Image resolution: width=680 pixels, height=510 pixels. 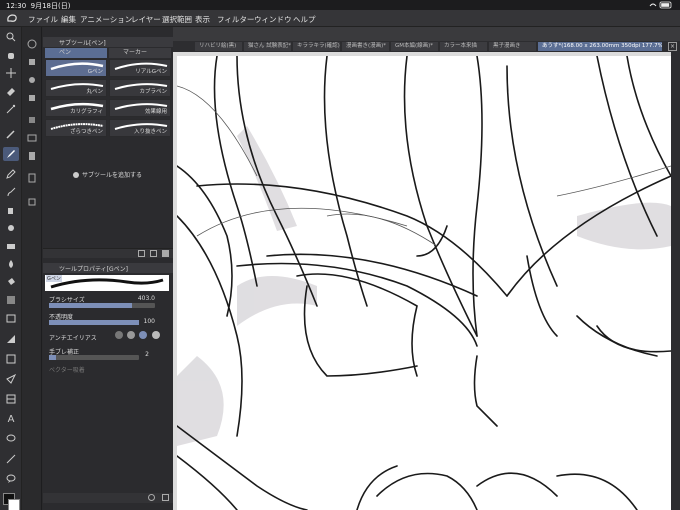 What do you see at coordinates (11, 439) in the screenshot?
I see `lasso-icon` at bounding box center [11, 439].